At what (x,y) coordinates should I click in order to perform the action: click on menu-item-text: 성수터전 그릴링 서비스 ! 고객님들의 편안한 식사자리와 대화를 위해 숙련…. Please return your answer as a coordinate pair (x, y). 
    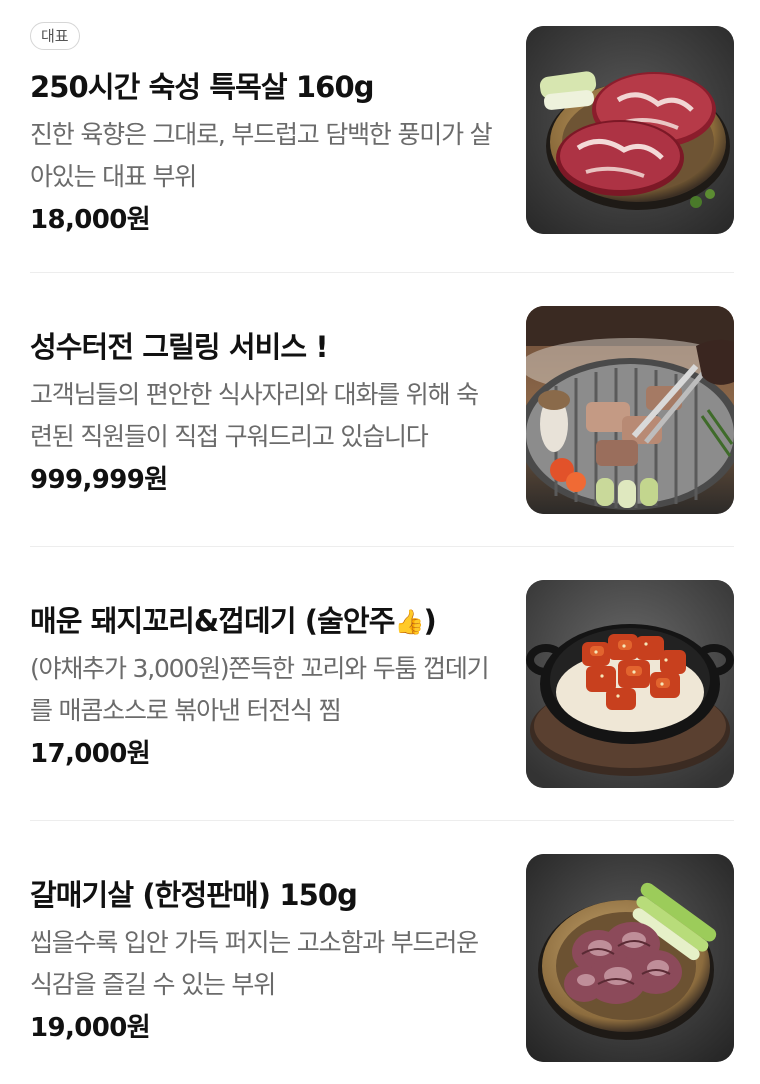
    Looking at the image, I should click on (265, 410).